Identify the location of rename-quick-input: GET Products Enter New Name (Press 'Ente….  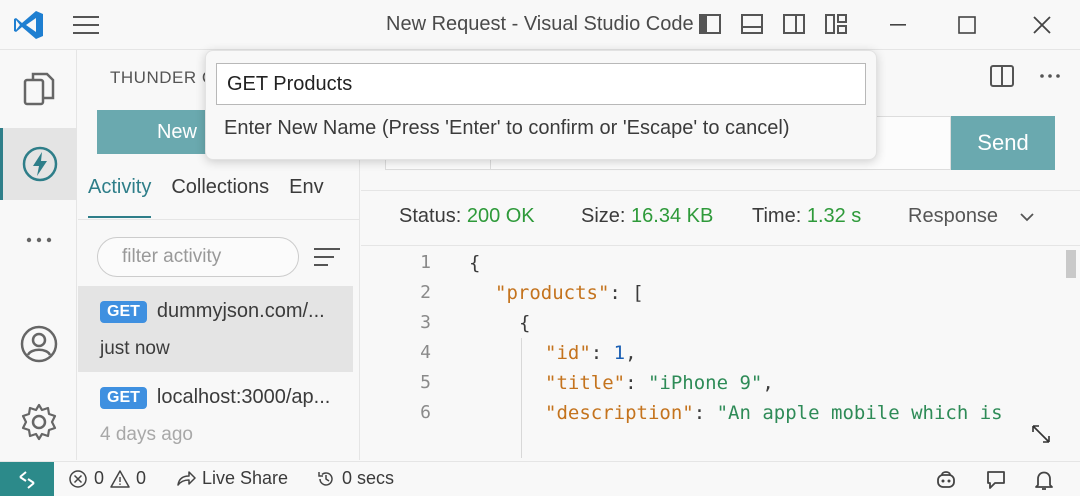
(541, 105).